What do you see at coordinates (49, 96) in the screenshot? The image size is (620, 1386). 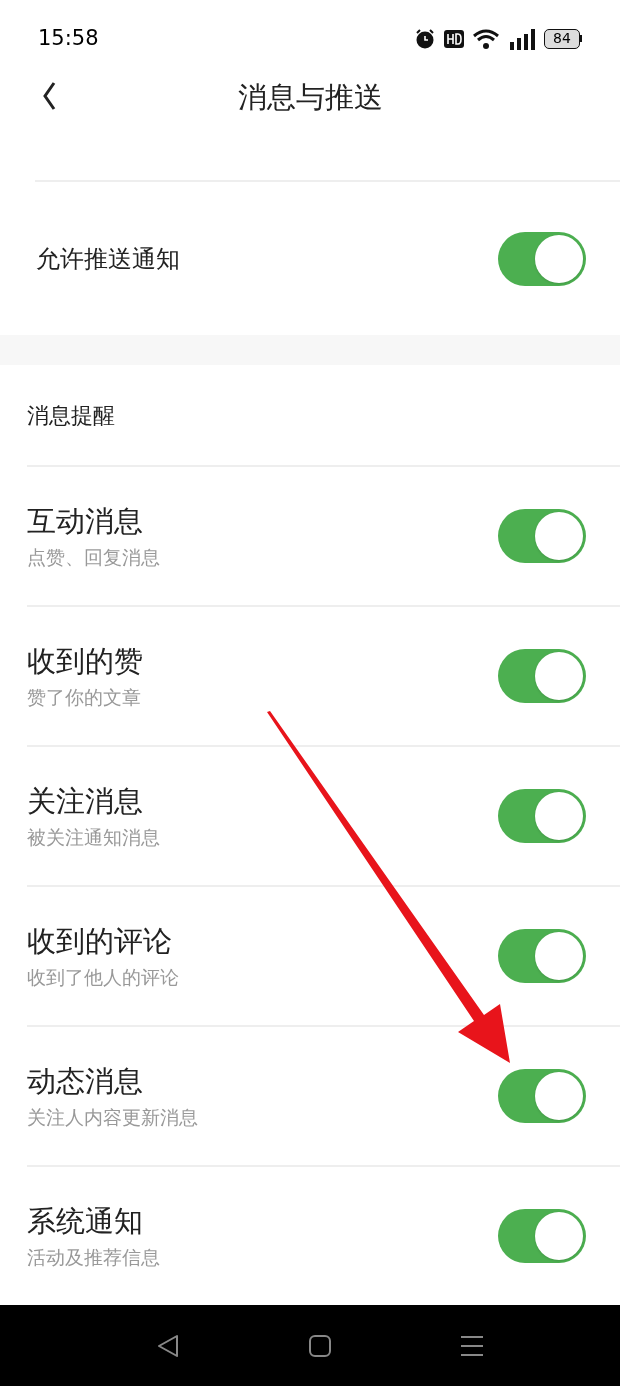 I see `back-icon` at bounding box center [49, 96].